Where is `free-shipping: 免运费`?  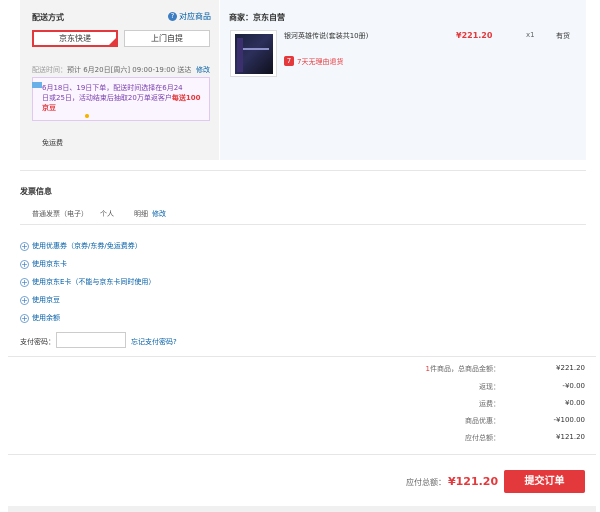
free-shipping: 免运费 is located at coordinates (52, 143).